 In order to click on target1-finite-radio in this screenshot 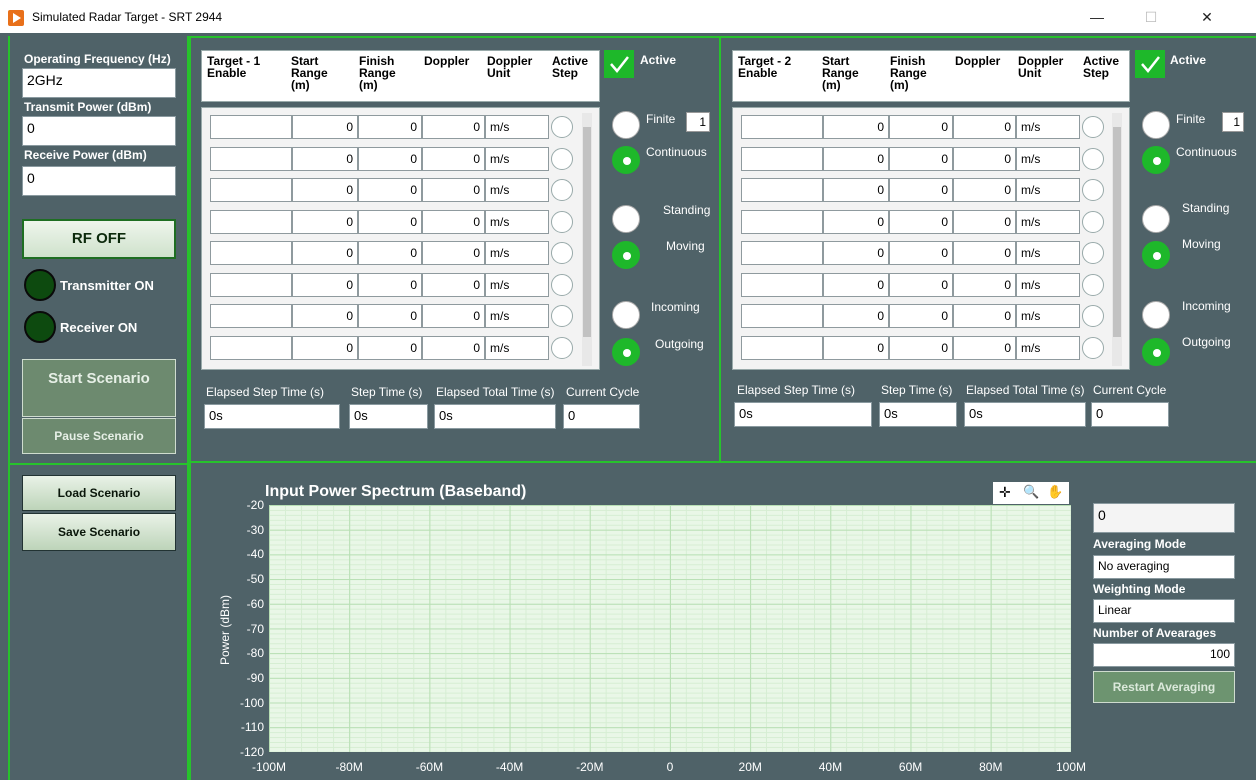, I will do `click(626, 125)`.